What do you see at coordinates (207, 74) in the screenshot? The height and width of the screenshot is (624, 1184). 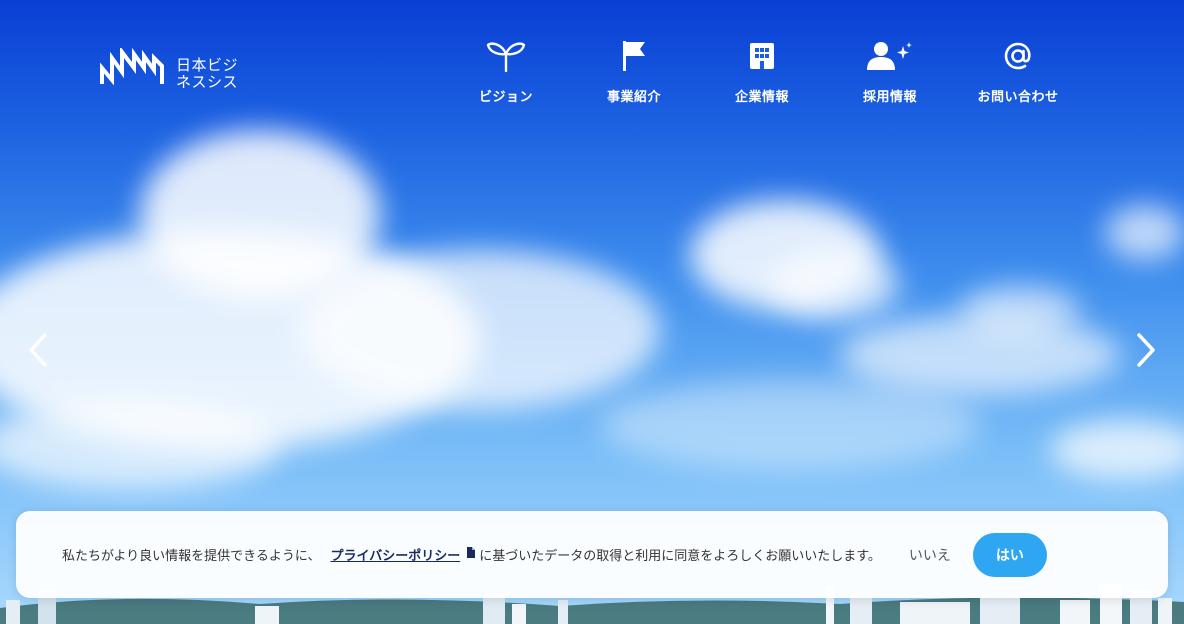 I see `logo-text: 日本ビジネスシステムズ` at bounding box center [207, 74].